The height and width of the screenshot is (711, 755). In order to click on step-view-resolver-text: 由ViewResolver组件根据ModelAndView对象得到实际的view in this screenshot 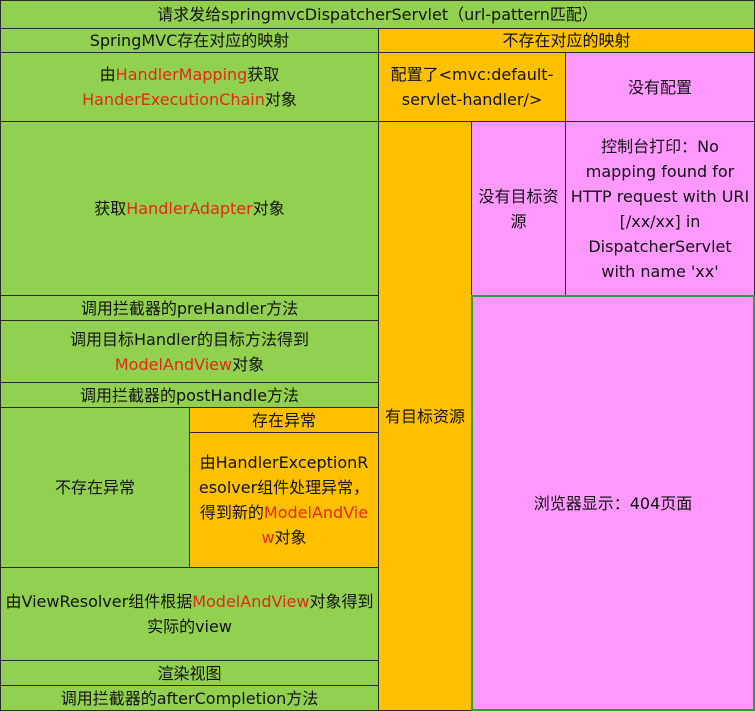, I will do `click(189, 614)`.